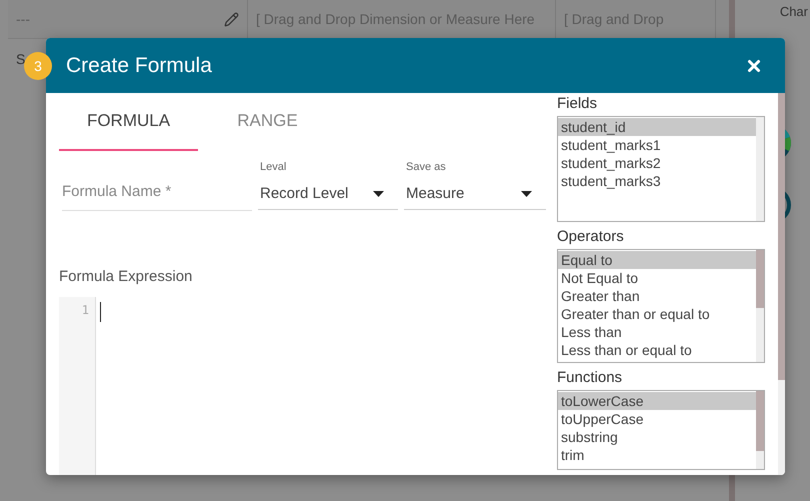 The width and height of the screenshot is (810, 501). Describe the element at coordinates (781, 236) in the screenshot. I see `scrollbar-thumb` at that location.